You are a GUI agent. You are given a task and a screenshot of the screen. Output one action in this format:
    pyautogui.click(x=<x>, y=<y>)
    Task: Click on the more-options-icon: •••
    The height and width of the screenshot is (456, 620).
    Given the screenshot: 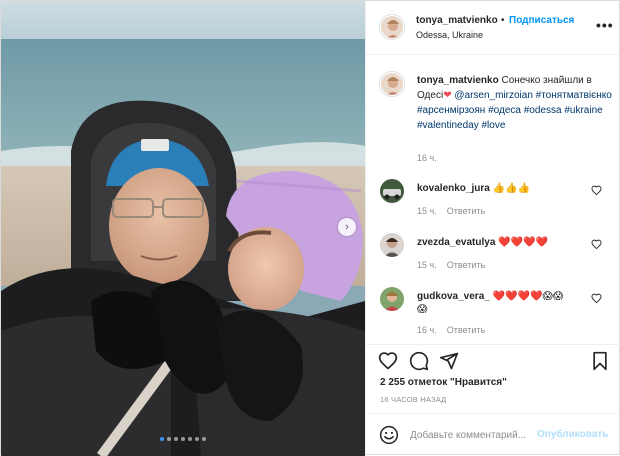 What is the action you would take?
    pyautogui.click(x=605, y=25)
    